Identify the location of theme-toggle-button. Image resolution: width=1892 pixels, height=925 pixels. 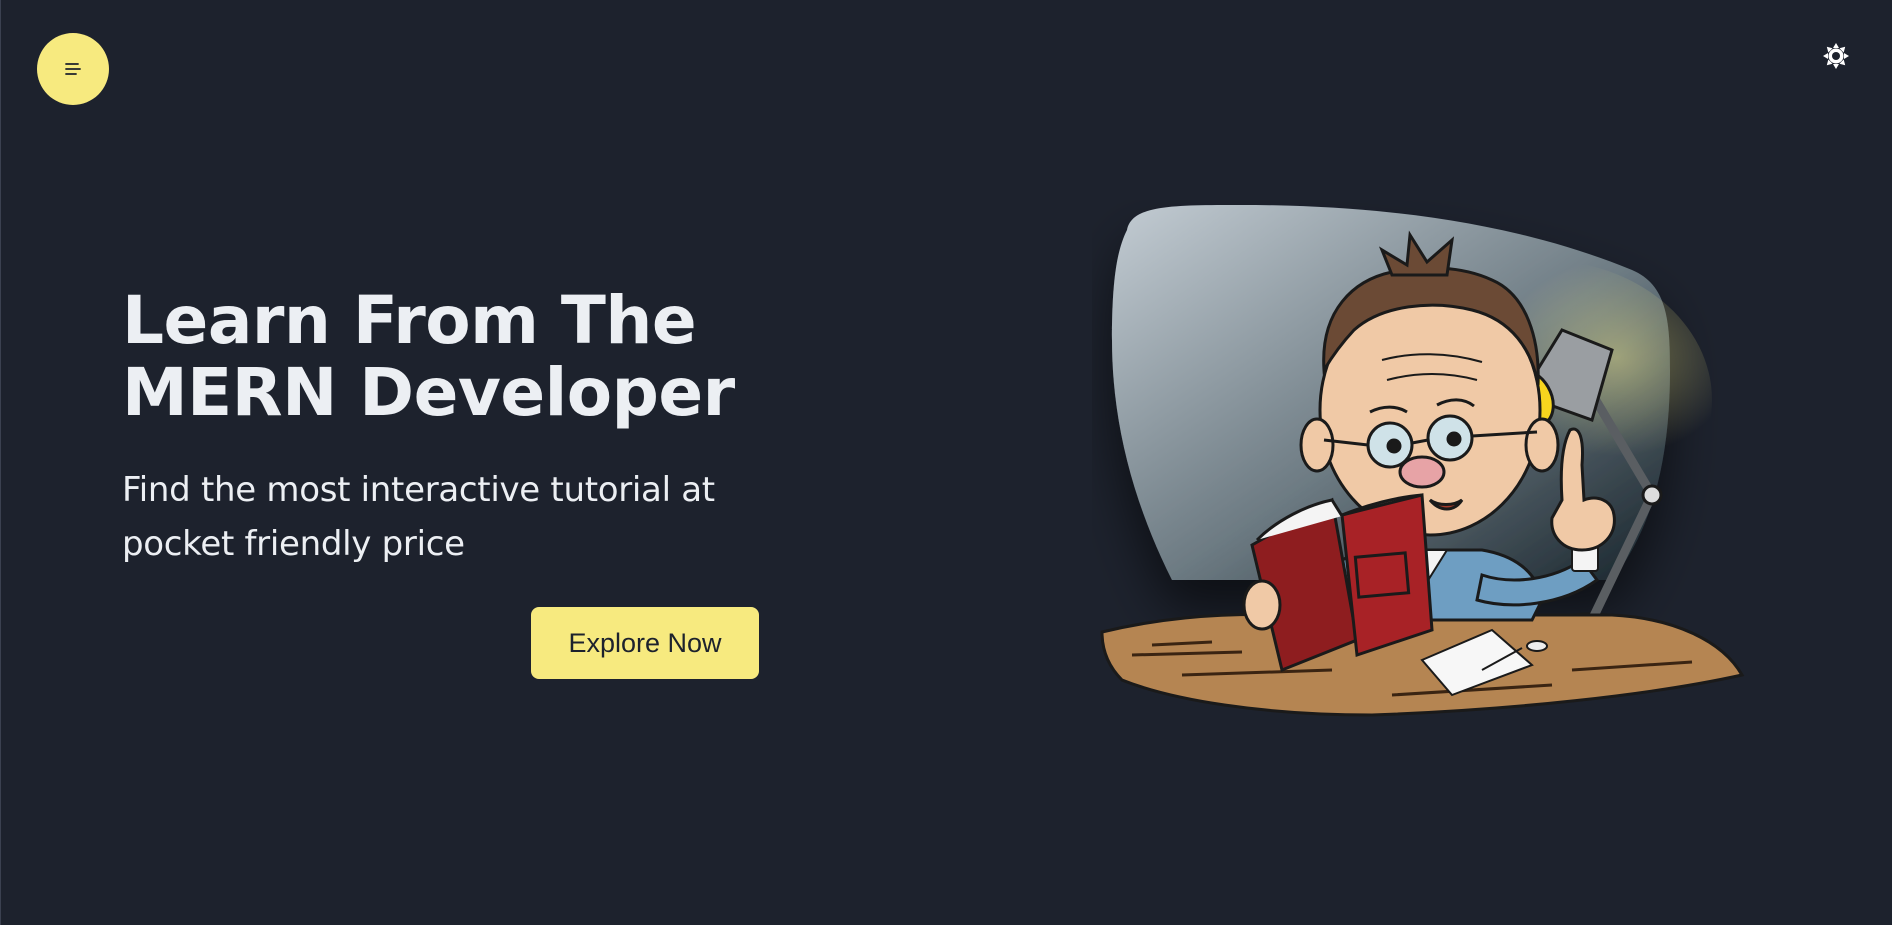
(1836, 58).